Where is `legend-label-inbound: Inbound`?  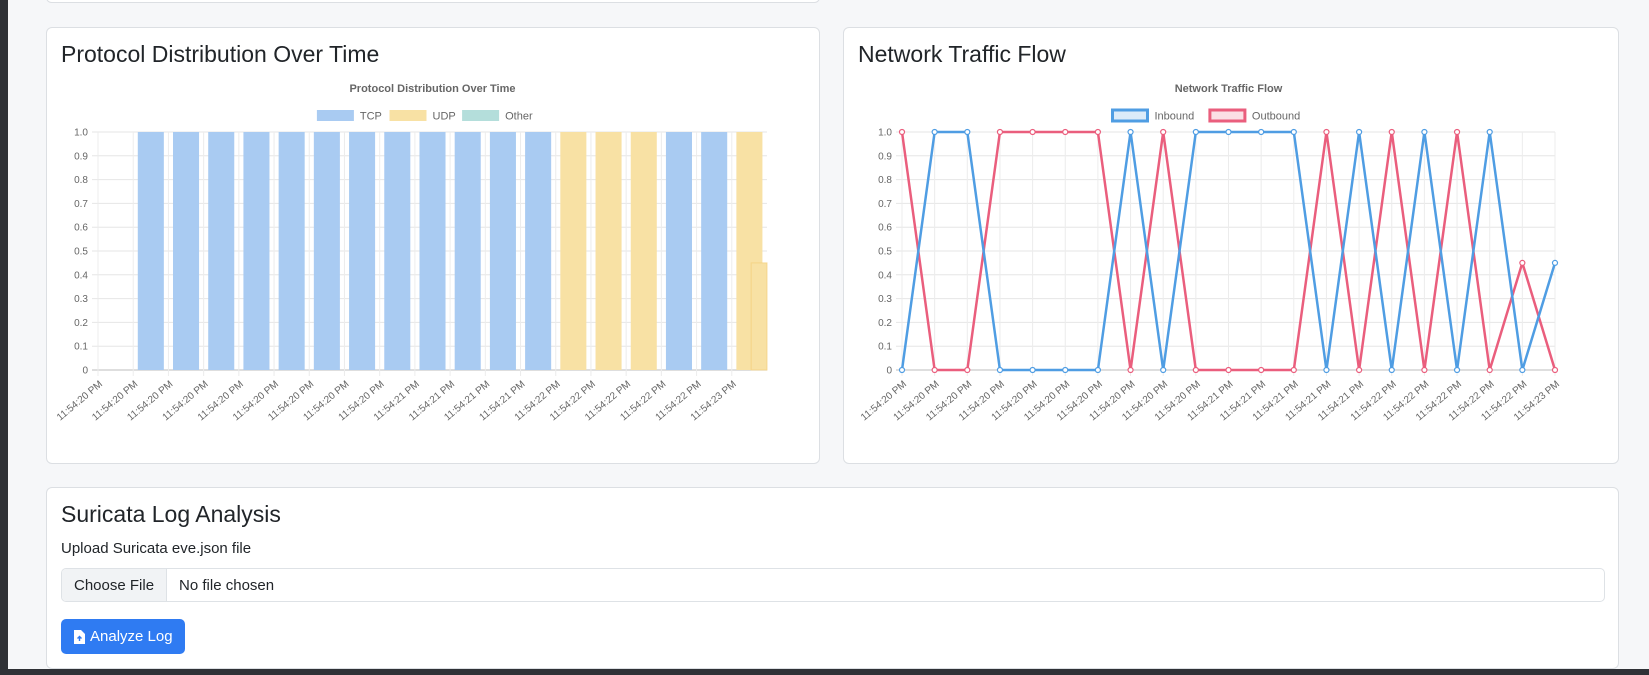
legend-label-inbound: Inbound is located at coordinates (1175, 117).